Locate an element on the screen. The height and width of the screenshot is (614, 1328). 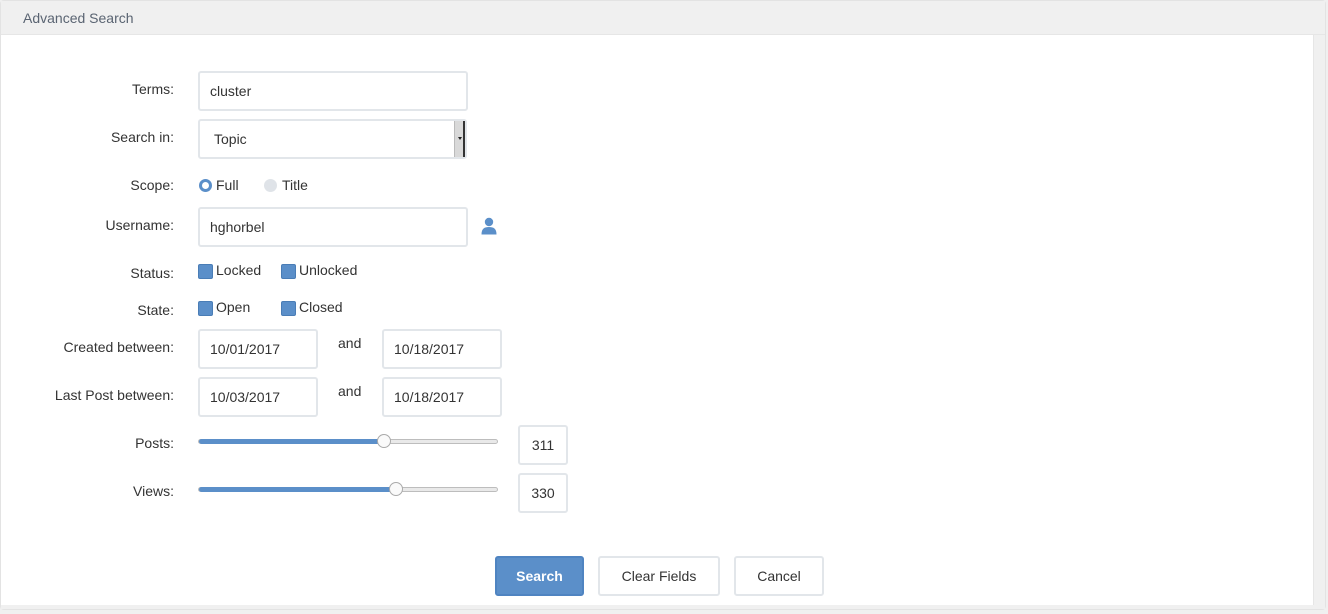
state-closed-checkbox is located at coordinates (288, 308).